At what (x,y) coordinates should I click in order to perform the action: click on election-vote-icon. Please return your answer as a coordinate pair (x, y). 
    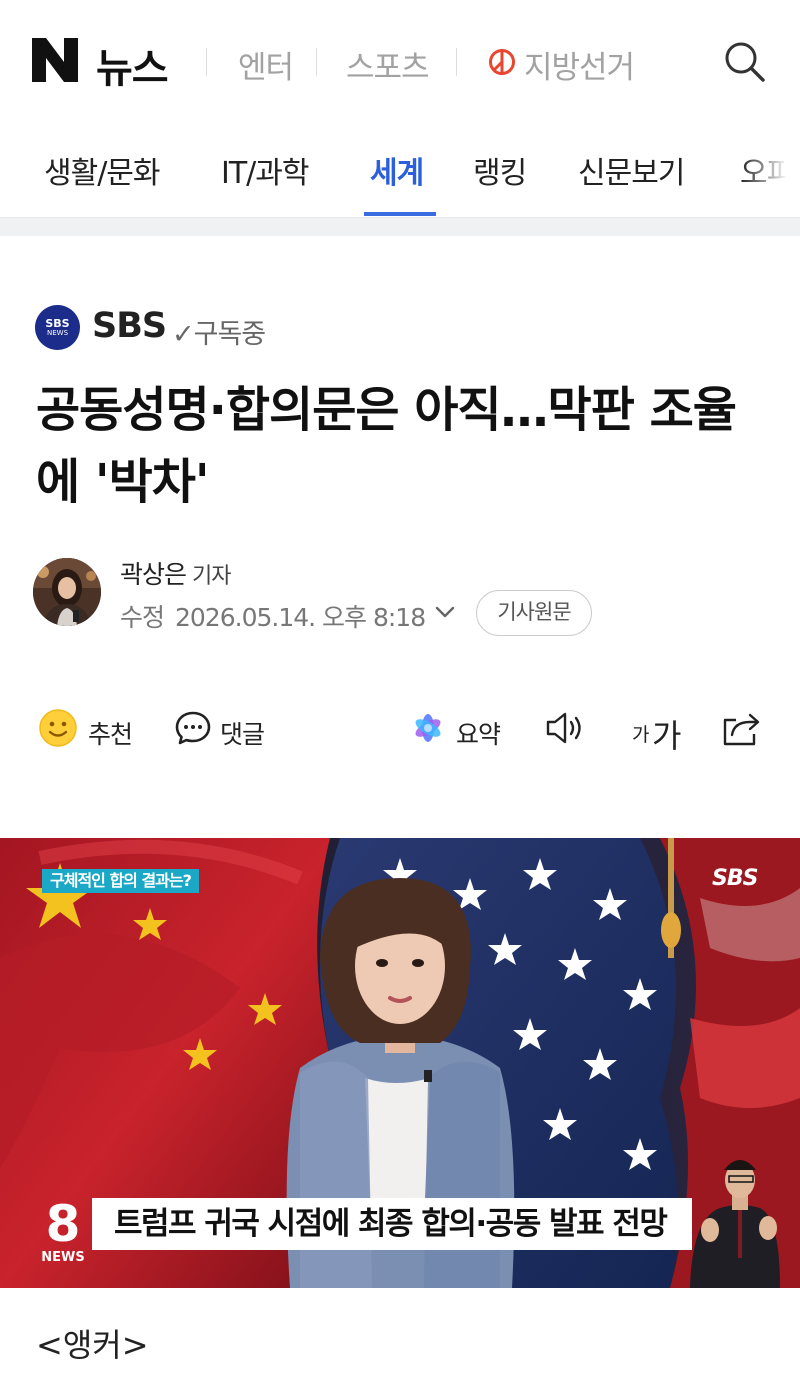
    Looking at the image, I should click on (502, 62).